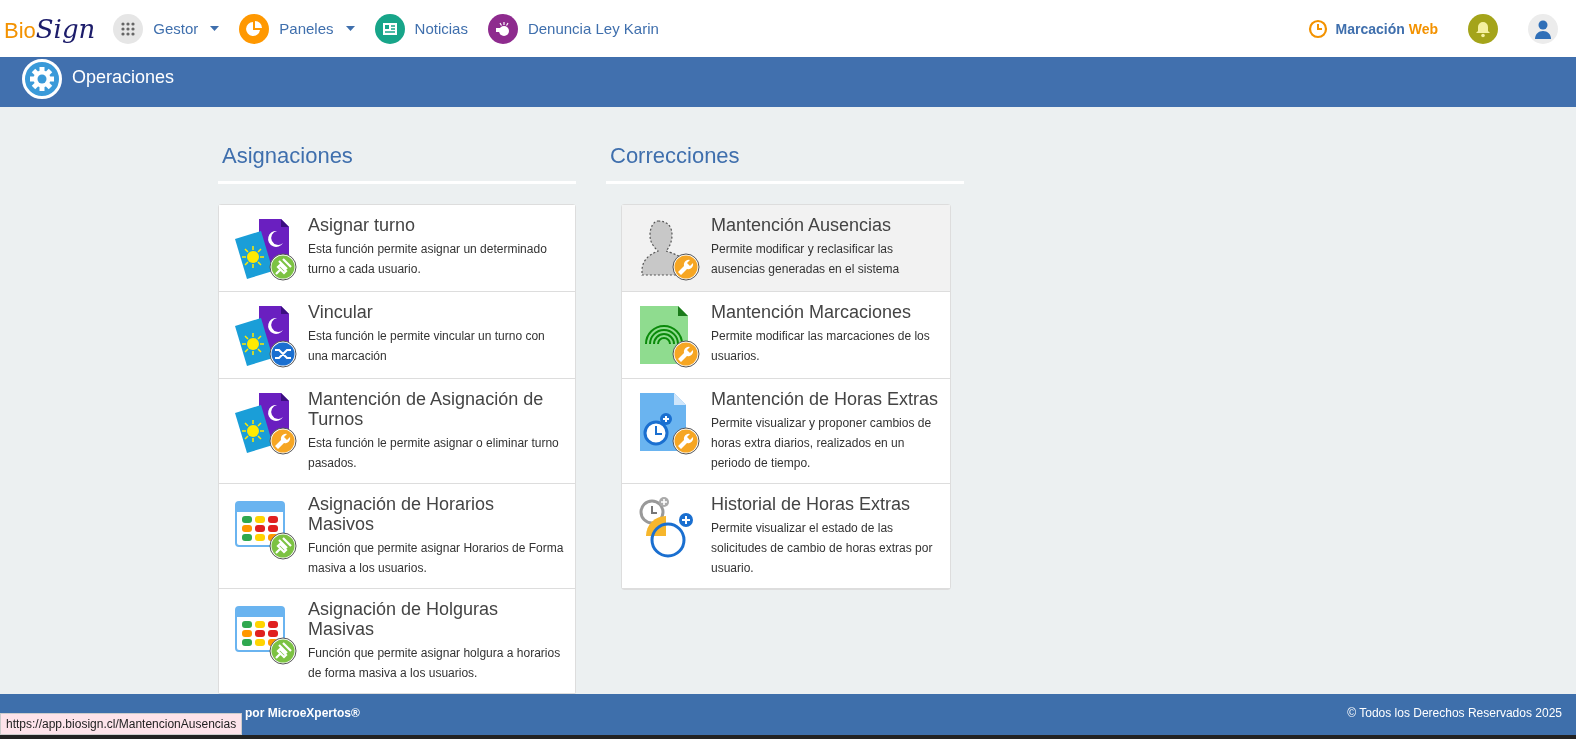 The height and width of the screenshot is (739, 1576). Describe the element at coordinates (402, 514) in the screenshot. I see `item-title: Asignación de Horarios Masivos` at that location.